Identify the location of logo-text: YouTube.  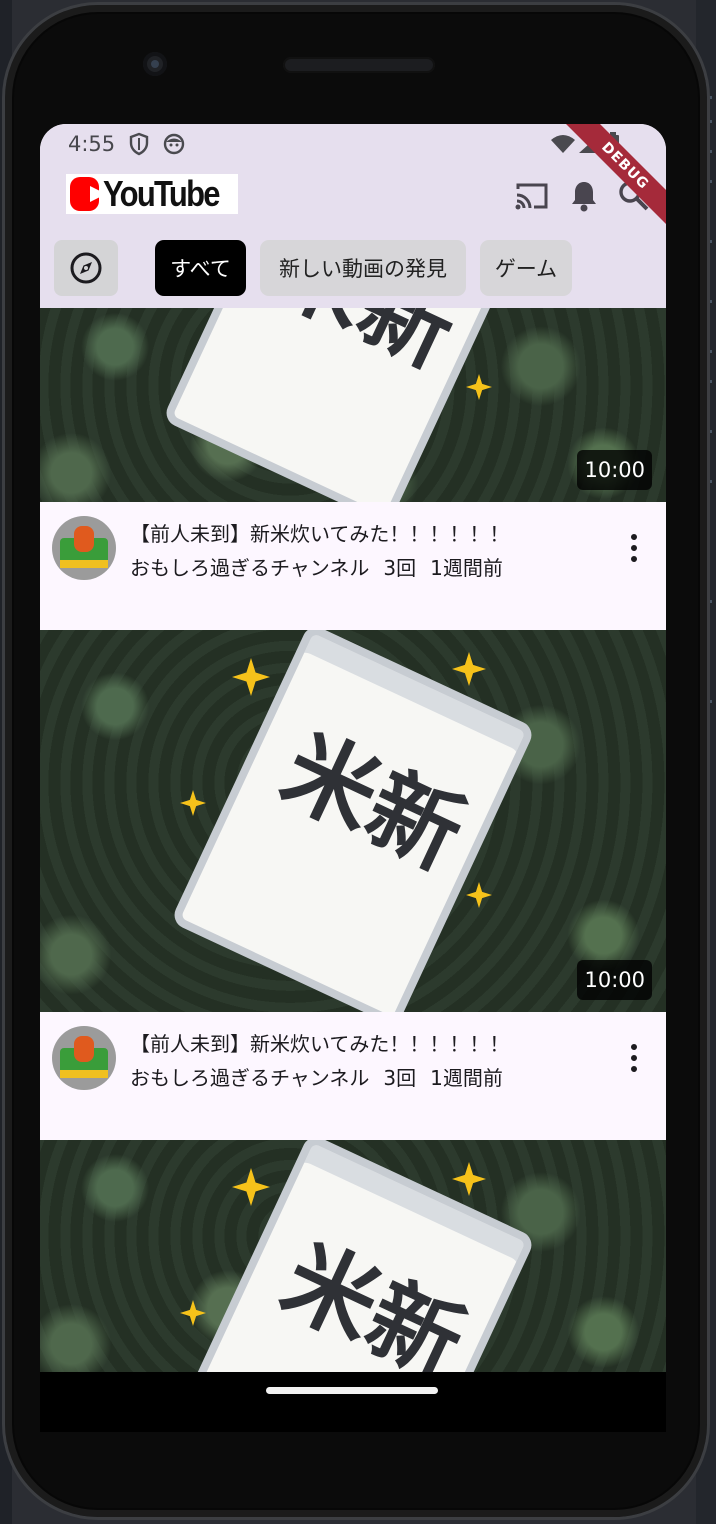
(162, 193).